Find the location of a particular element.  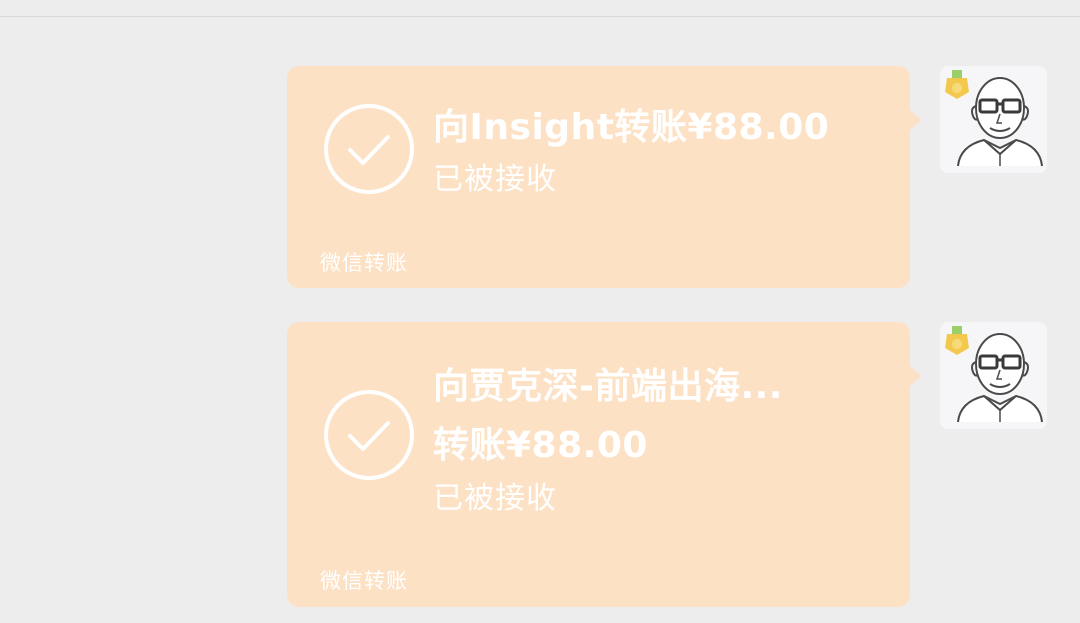

transfer-title: 向Insight转账¥88.00 is located at coordinates (631, 127).